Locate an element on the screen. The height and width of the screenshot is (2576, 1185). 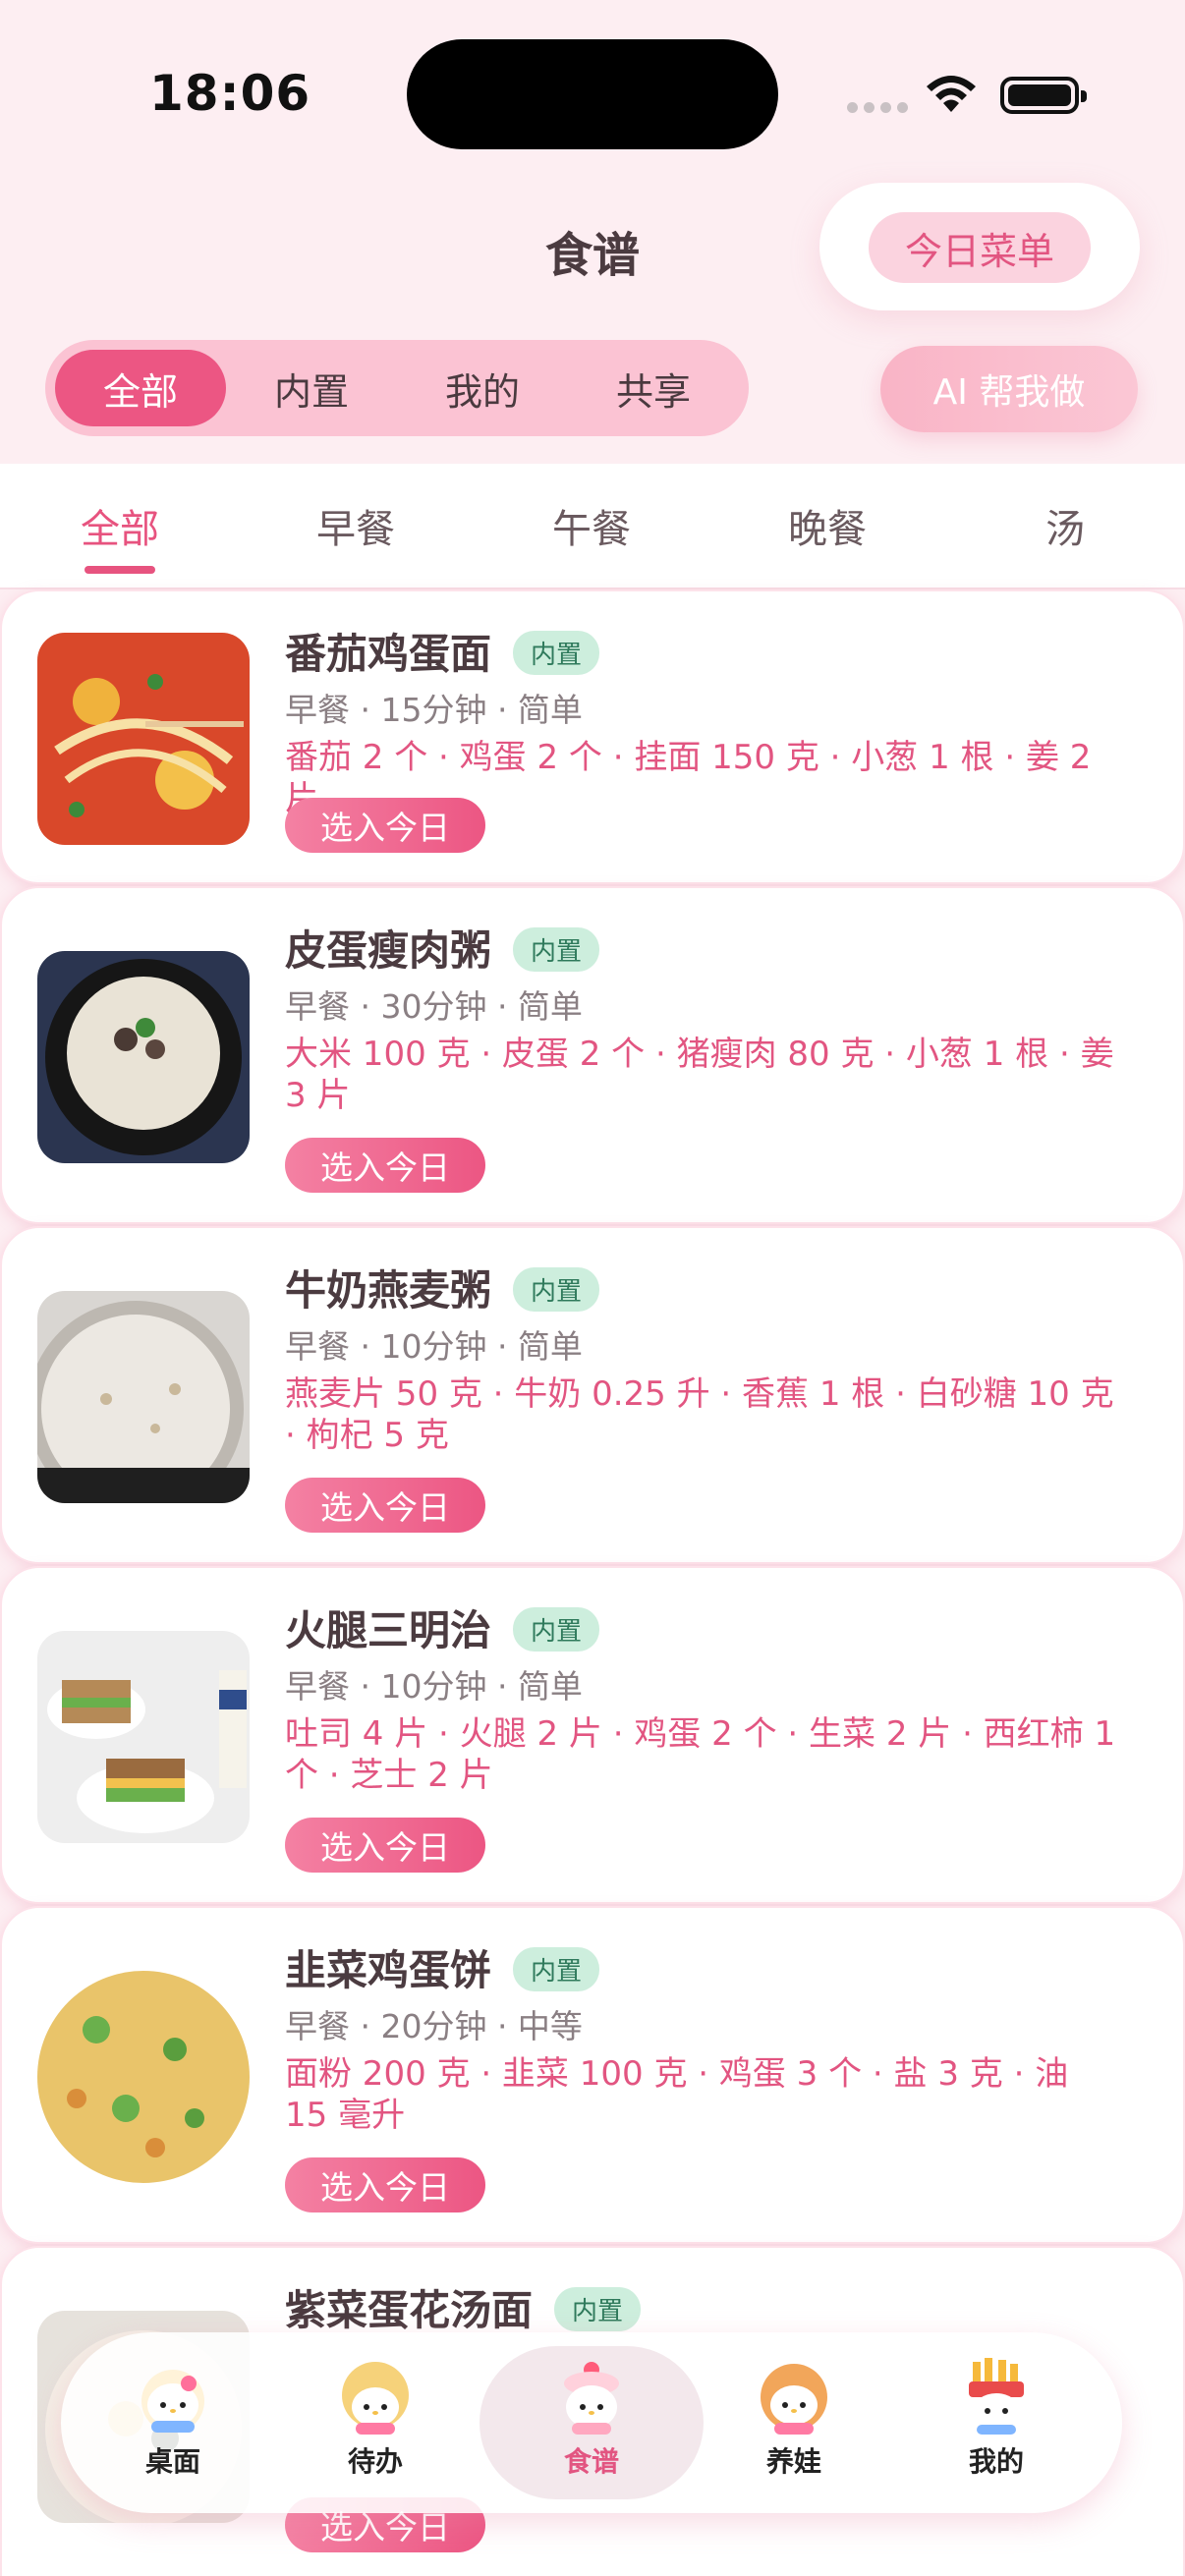
recipe-name: 皮蛋瘦肉粥 内置 is located at coordinates (443, 948).